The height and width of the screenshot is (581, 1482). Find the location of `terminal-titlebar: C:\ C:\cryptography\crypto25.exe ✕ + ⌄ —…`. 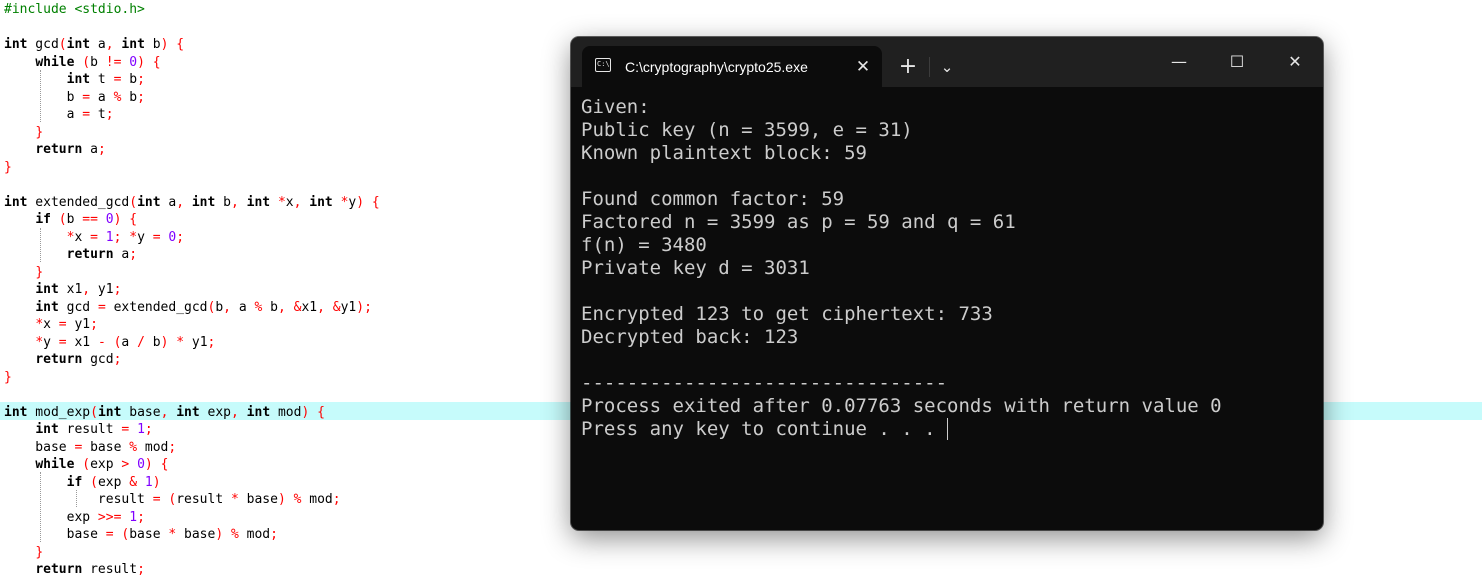

terminal-titlebar: C:\ C:\cryptography\crypto25.exe ✕ + ⌄ —… is located at coordinates (947, 62).